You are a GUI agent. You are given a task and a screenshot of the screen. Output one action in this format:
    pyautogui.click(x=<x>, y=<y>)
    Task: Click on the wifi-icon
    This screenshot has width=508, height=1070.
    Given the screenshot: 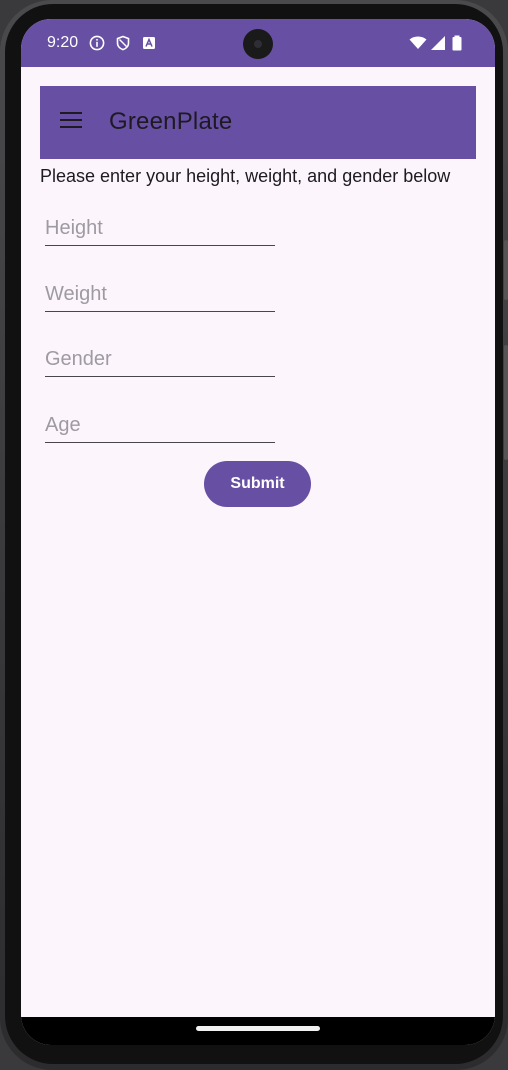 What is the action you would take?
    pyautogui.click(x=418, y=42)
    